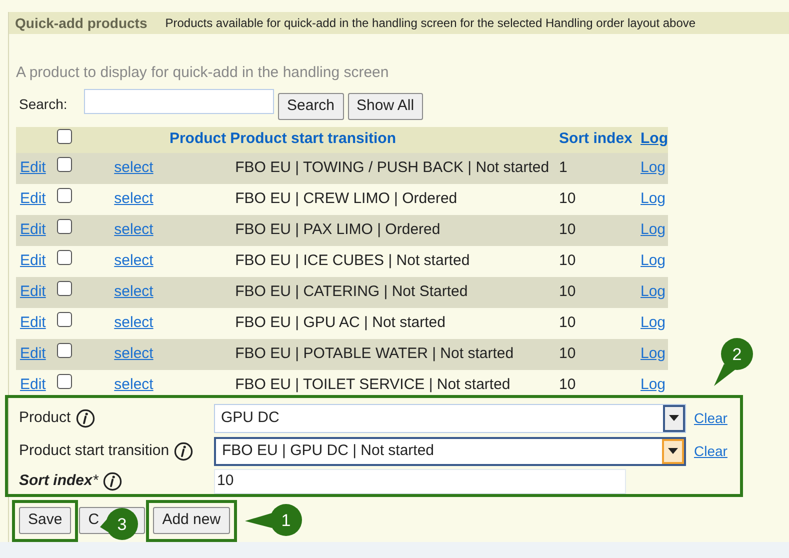 This screenshot has height=558, width=789. Describe the element at coordinates (372, 384) in the screenshot. I see `table-cell: FBO EU | TOILET SERVICE | Not started` at that location.